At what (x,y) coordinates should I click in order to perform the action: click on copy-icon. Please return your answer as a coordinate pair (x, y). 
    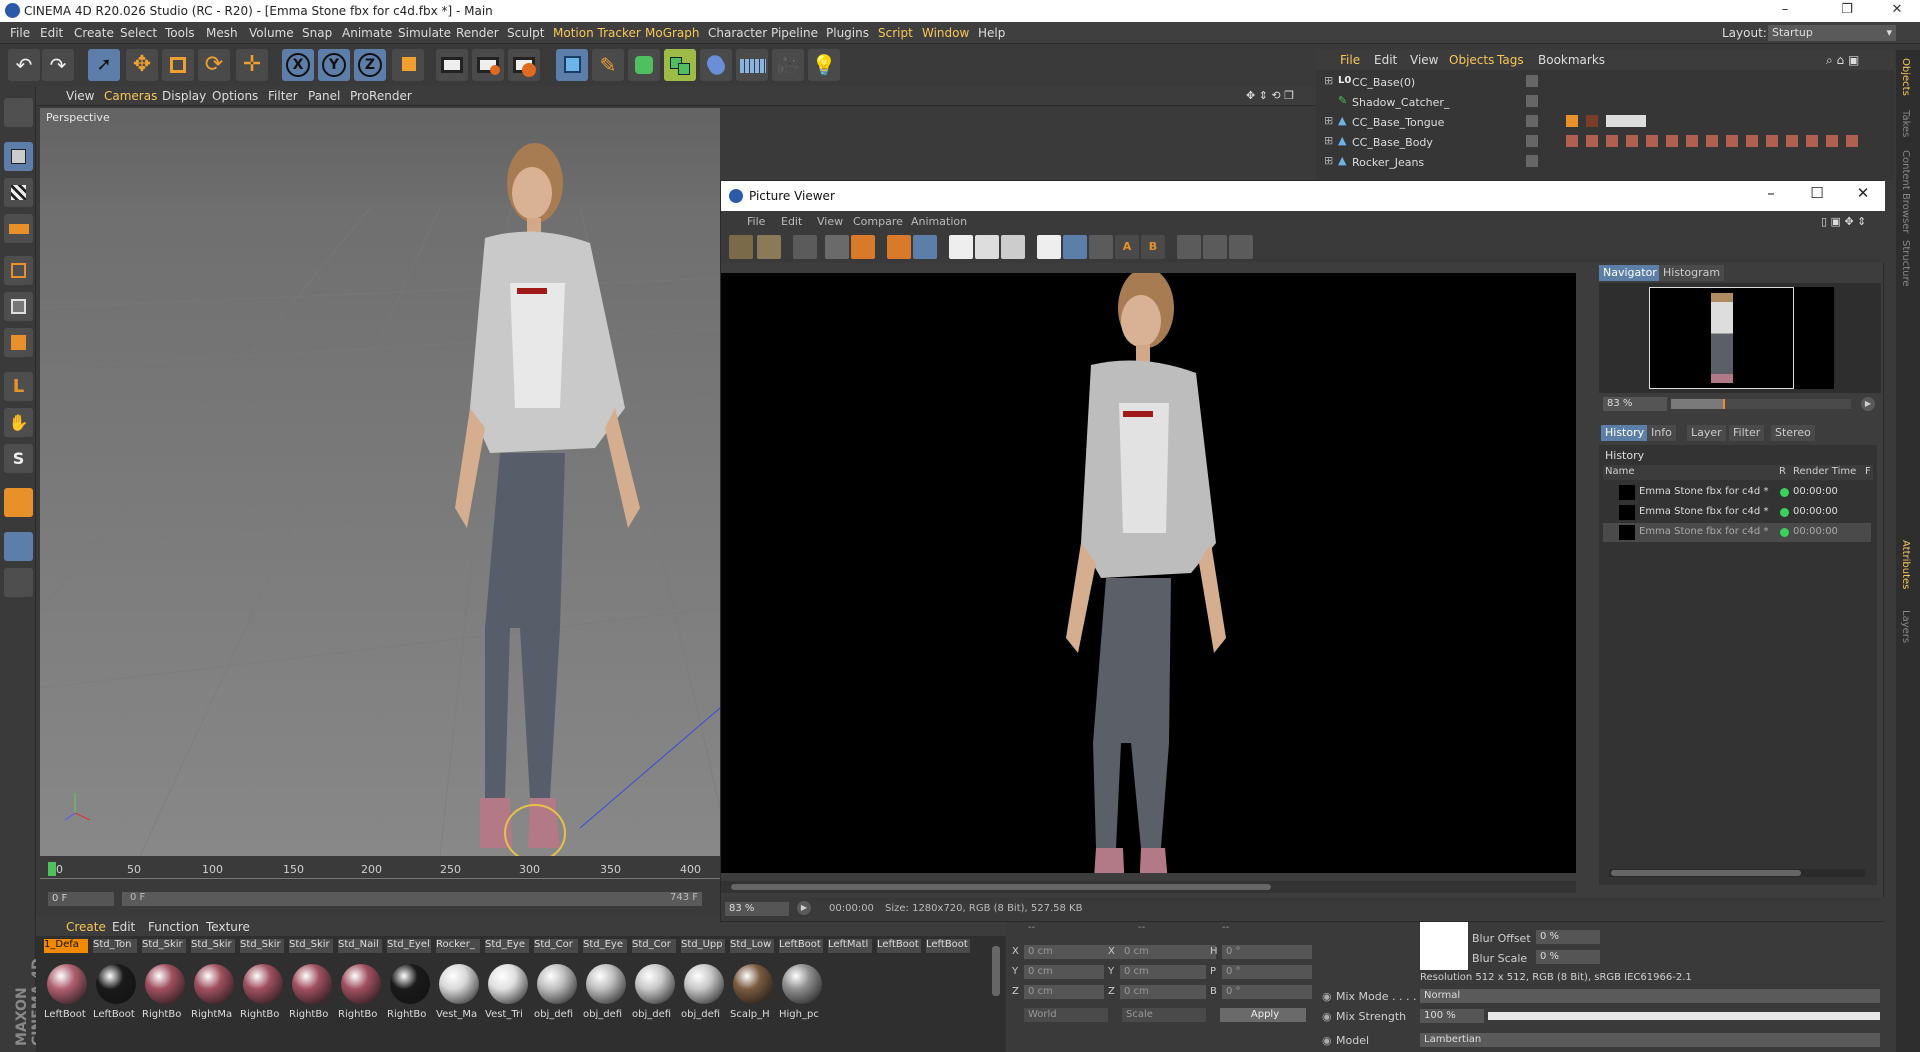
    Looking at the image, I should click on (899, 247).